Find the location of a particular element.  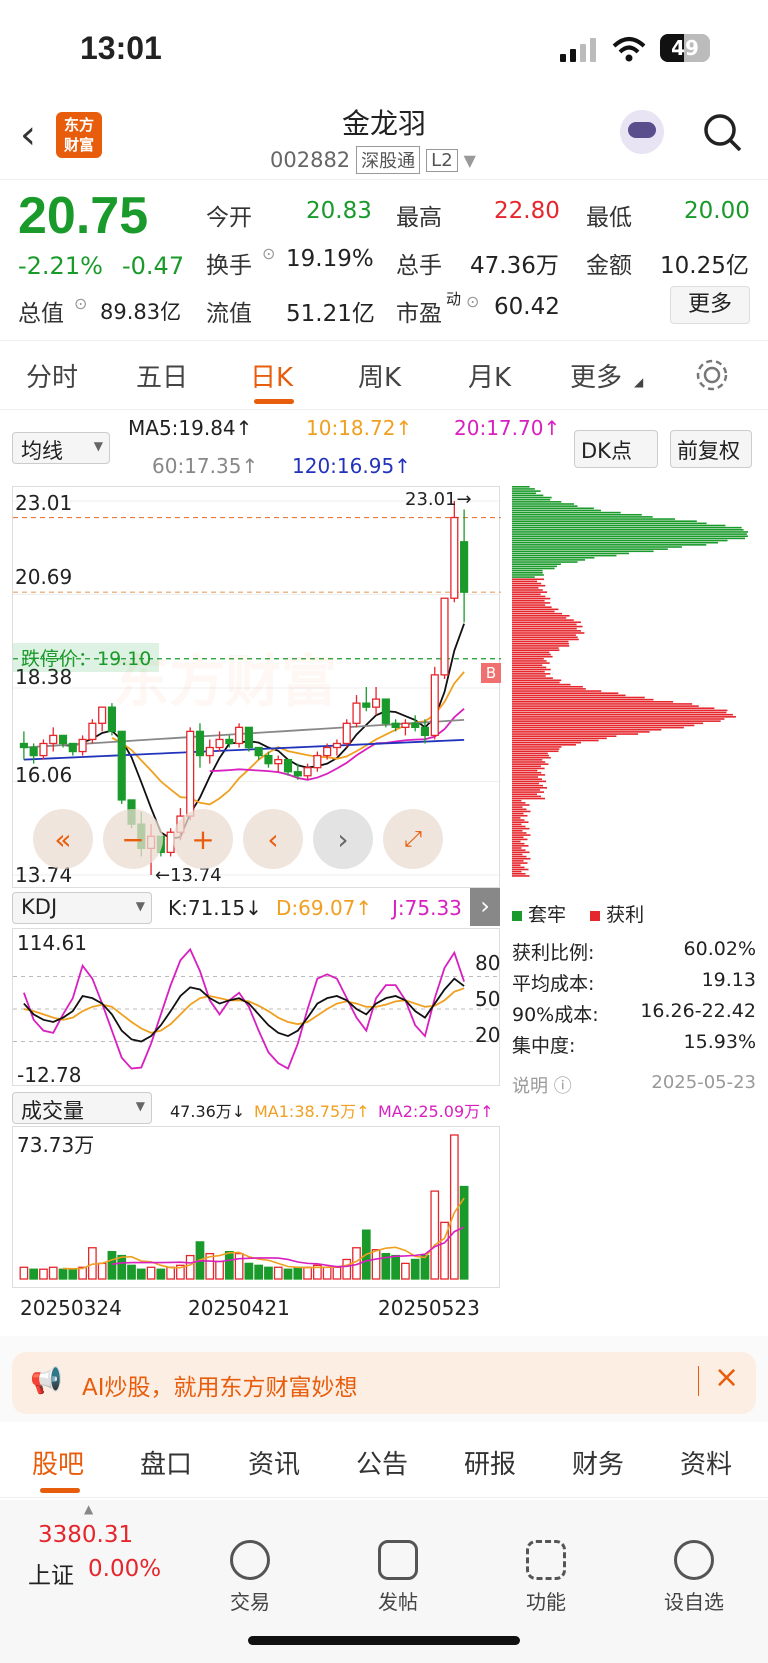

close-icon: × is located at coordinates (726, 1377).